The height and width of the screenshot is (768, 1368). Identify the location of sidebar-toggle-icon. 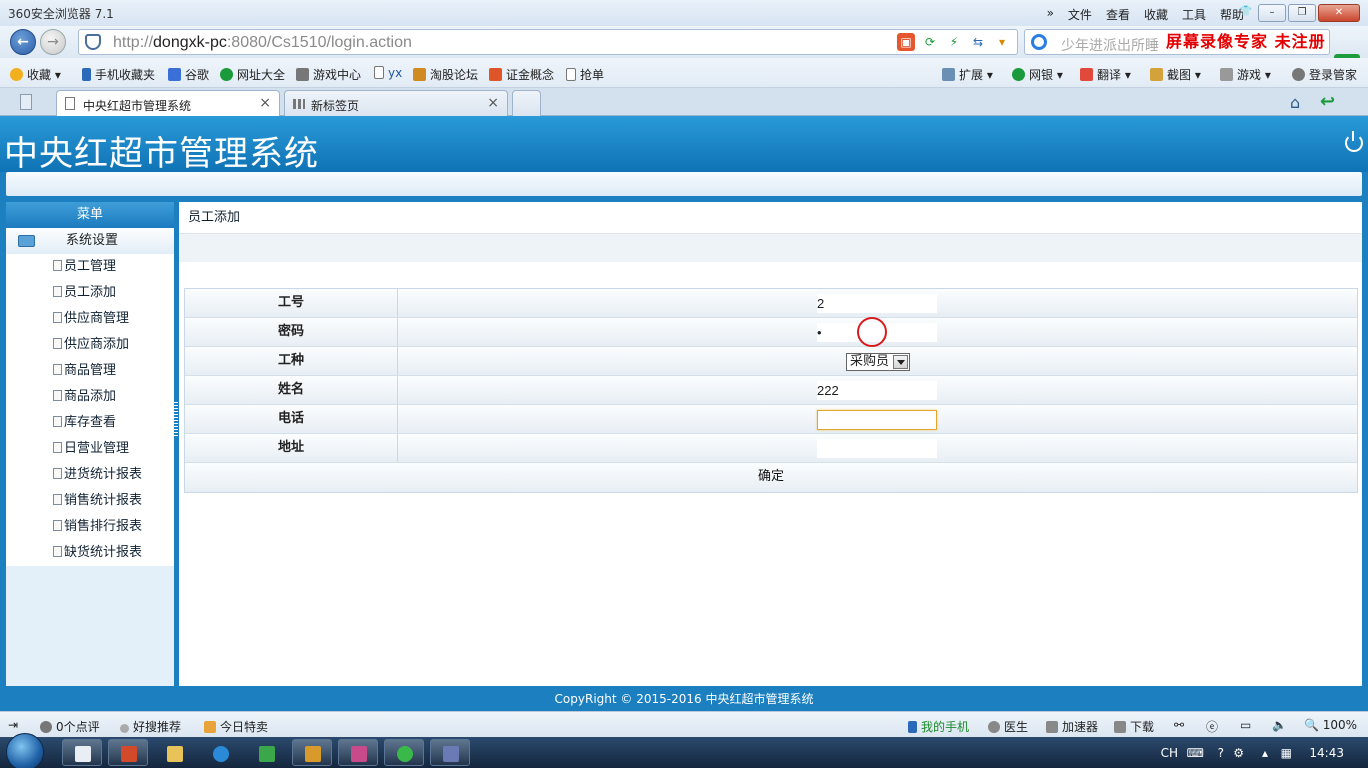
(26, 102).